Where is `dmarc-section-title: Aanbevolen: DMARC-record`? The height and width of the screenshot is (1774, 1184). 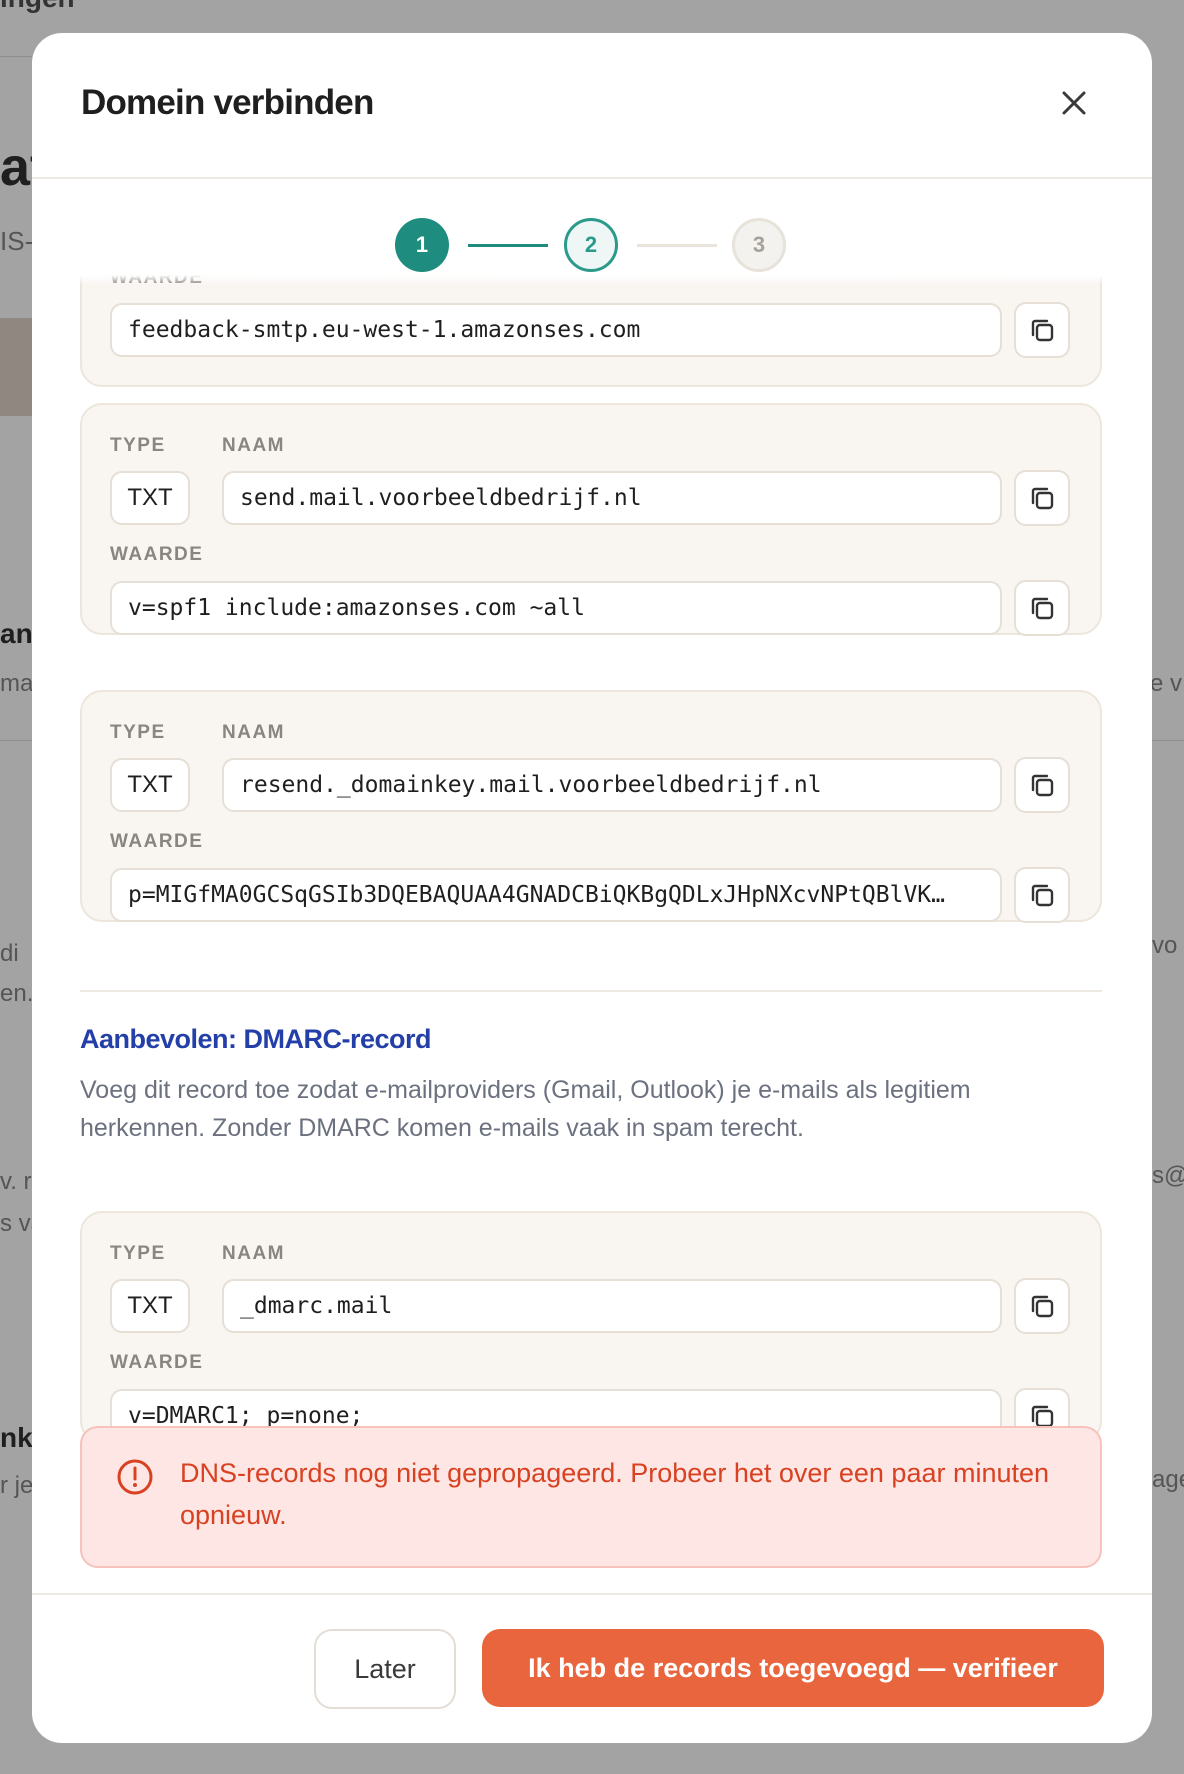 dmarc-section-title: Aanbevolen: DMARC-record is located at coordinates (256, 1039).